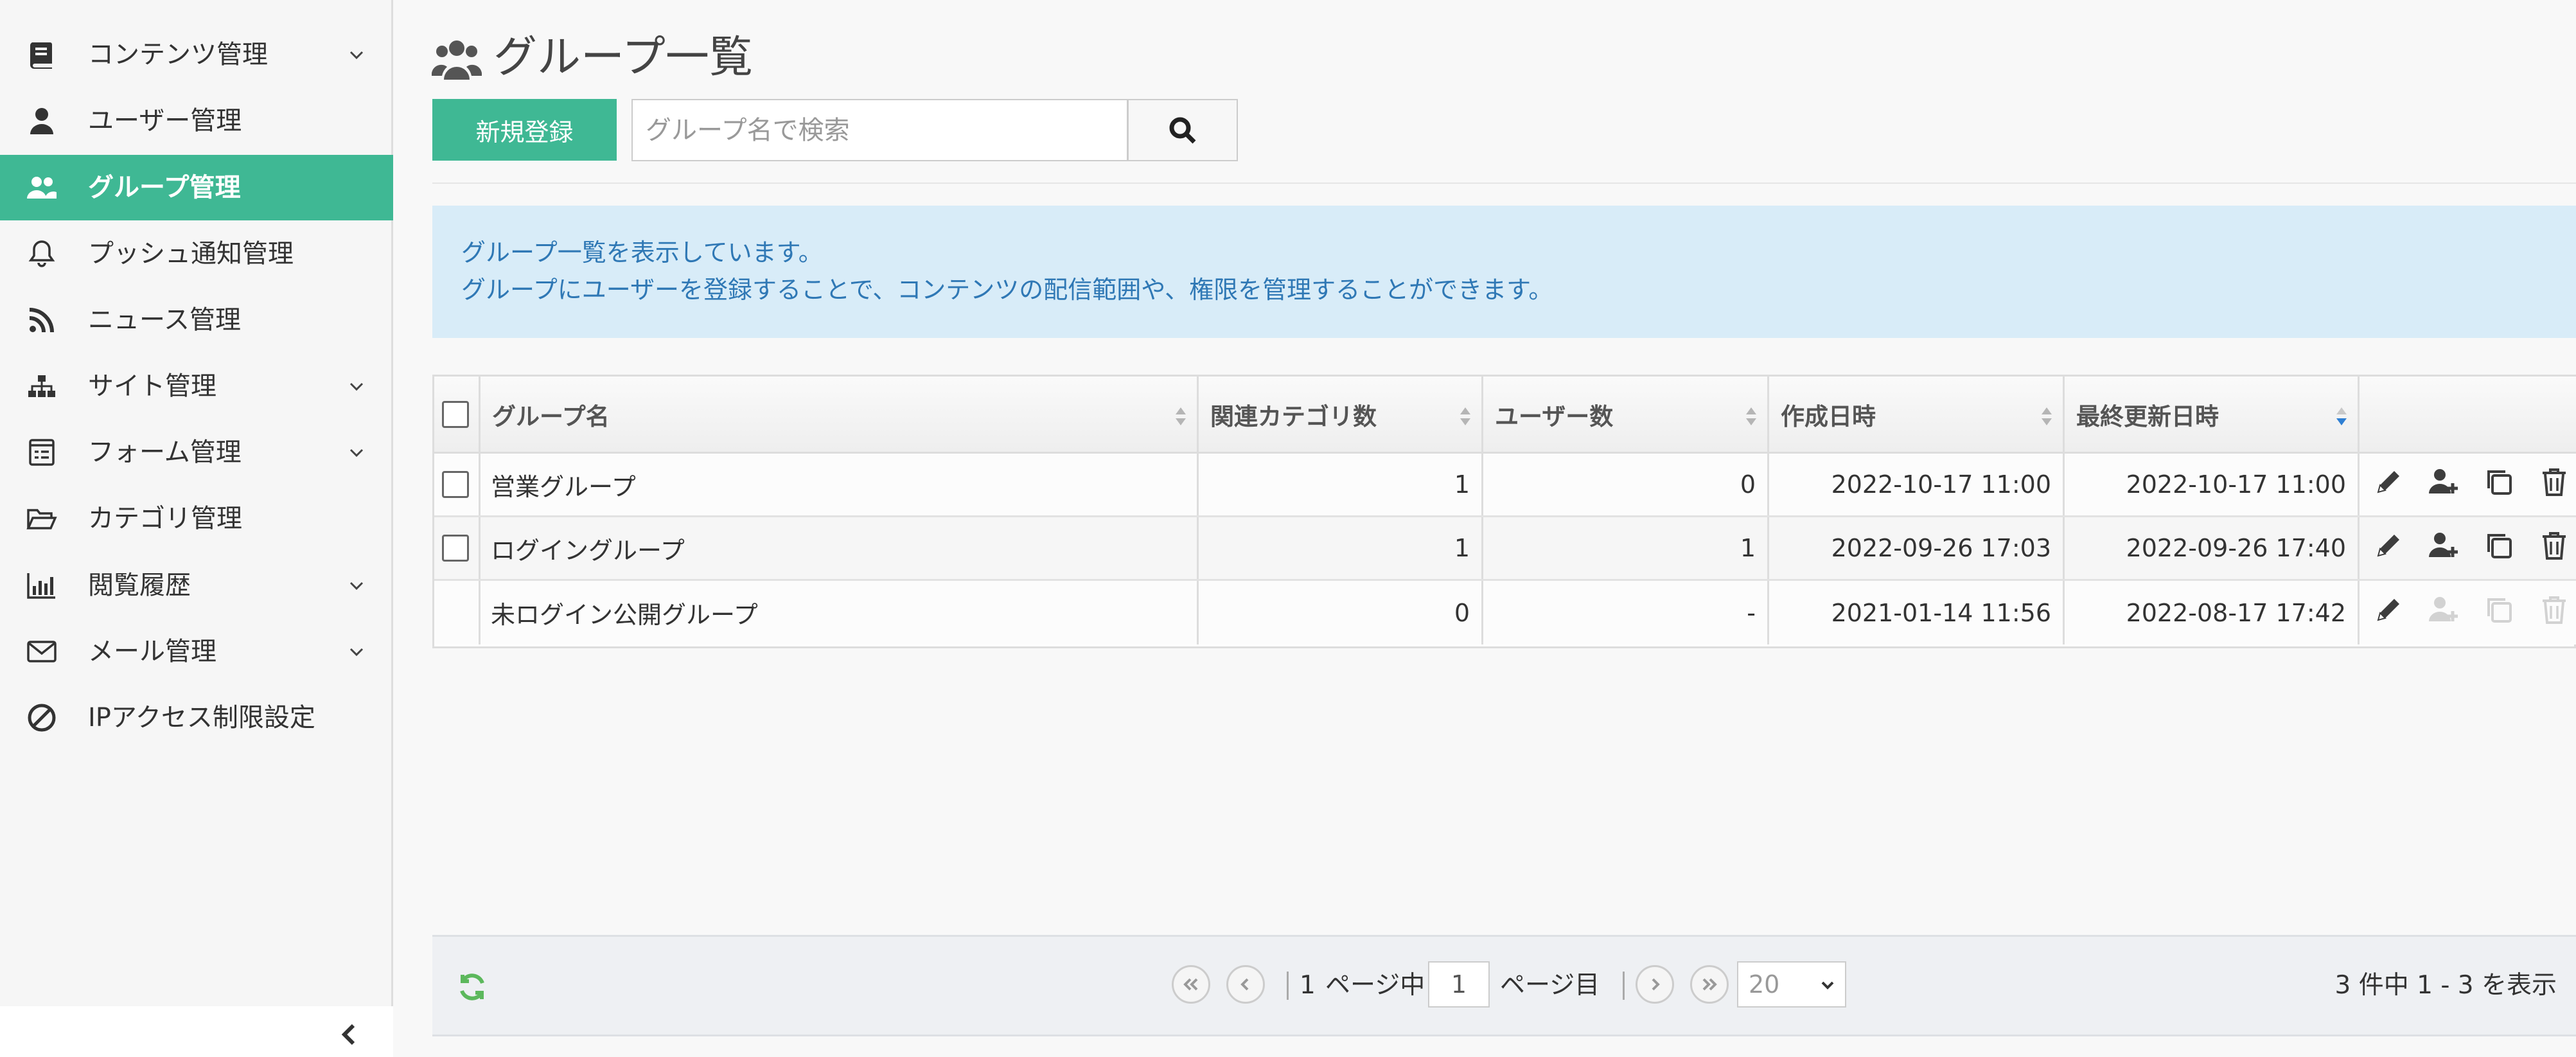 The width and height of the screenshot is (2576, 1057). What do you see at coordinates (1828, 416) in the screenshot?
I see `column-label: 作成日時` at bounding box center [1828, 416].